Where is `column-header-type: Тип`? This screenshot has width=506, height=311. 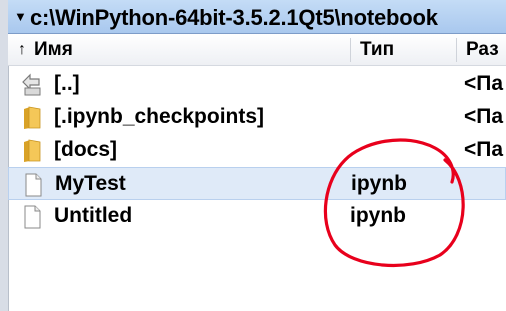 column-header-type: Тип is located at coordinates (377, 50).